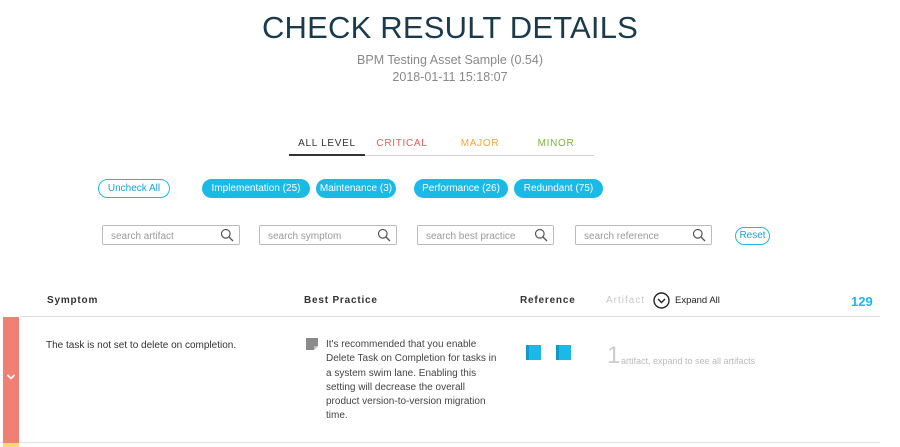  What do you see at coordinates (558, 188) in the screenshot?
I see `filter-redundant-chip: Redundant (75)` at bounding box center [558, 188].